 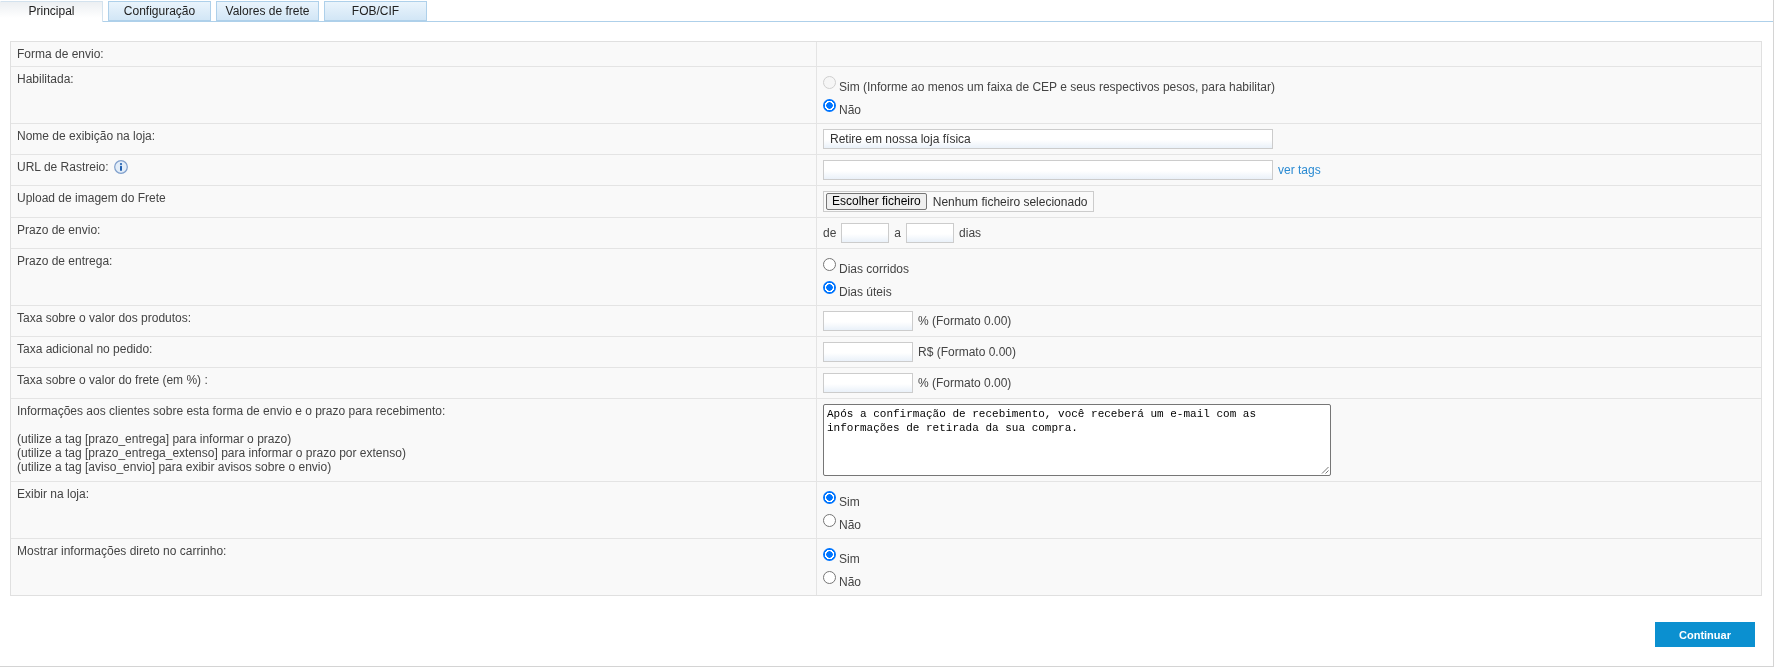 I want to click on field-label: Exibir na loja:, so click(x=53, y=494).